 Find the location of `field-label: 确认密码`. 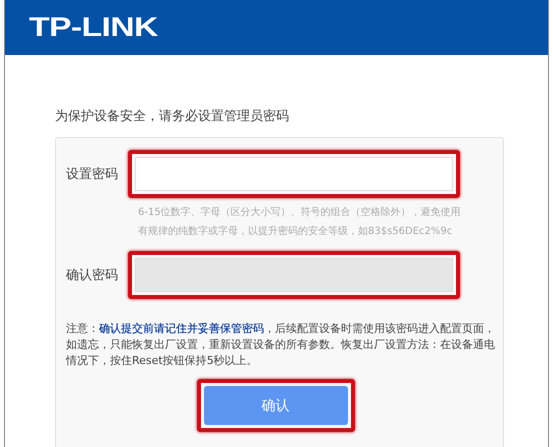

field-label: 确认密码 is located at coordinates (92, 275).